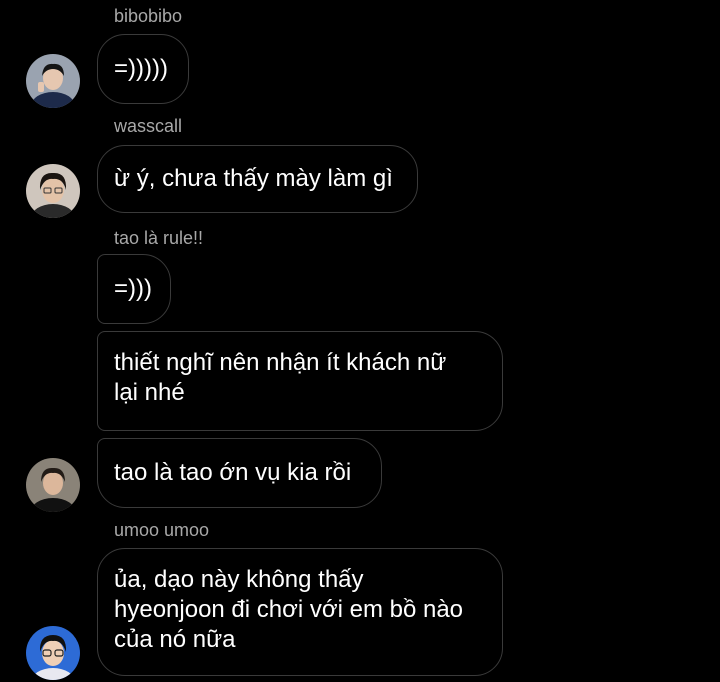 The image size is (720, 682). I want to click on message-bubble: ừ ý, chưa thấy mày làm gì, so click(257, 179).